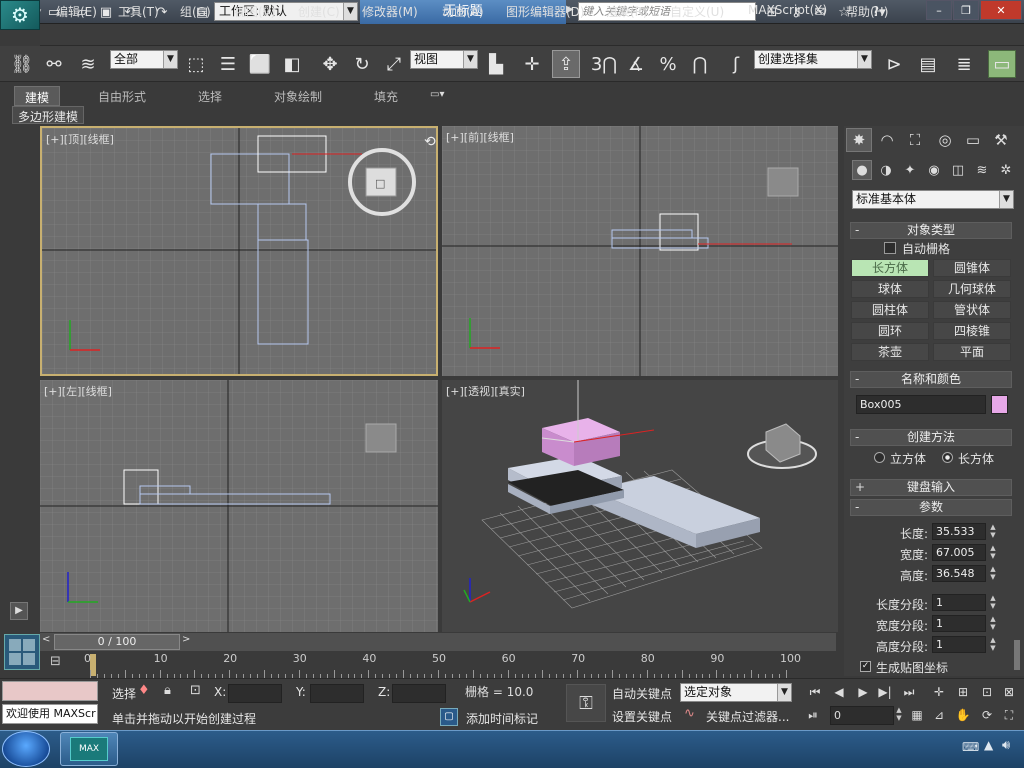 This screenshot has height=768, width=1024. Describe the element at coordinates (958, 170) in the screenshot. I see `helpers-icon: ◫` at that location.